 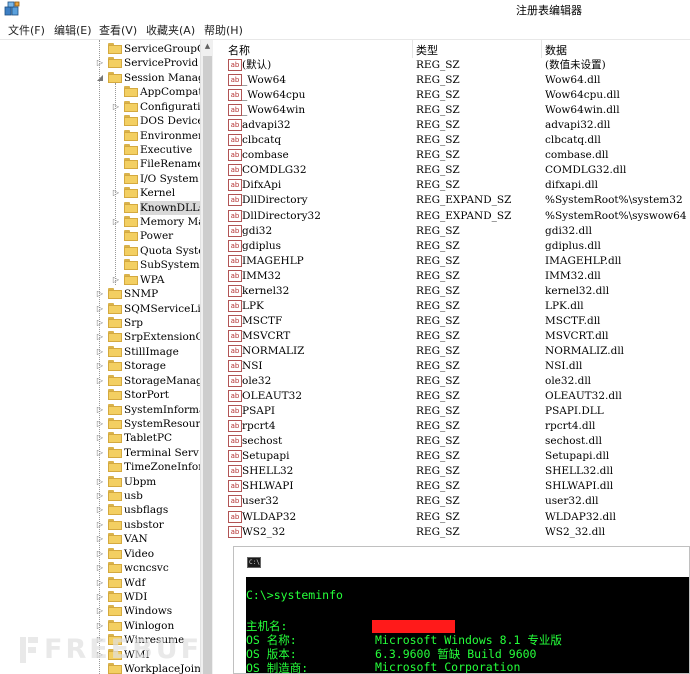 What do you see at coordinates (162, 136) in the screenshot?
I see `tree-item: Environment` at bounding box center [162, 136].